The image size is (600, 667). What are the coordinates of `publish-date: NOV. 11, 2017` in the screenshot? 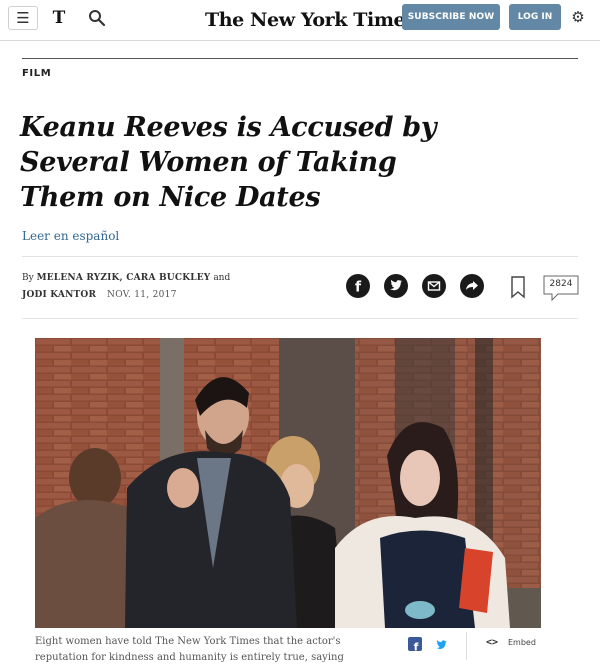 It's located at (142, 295).